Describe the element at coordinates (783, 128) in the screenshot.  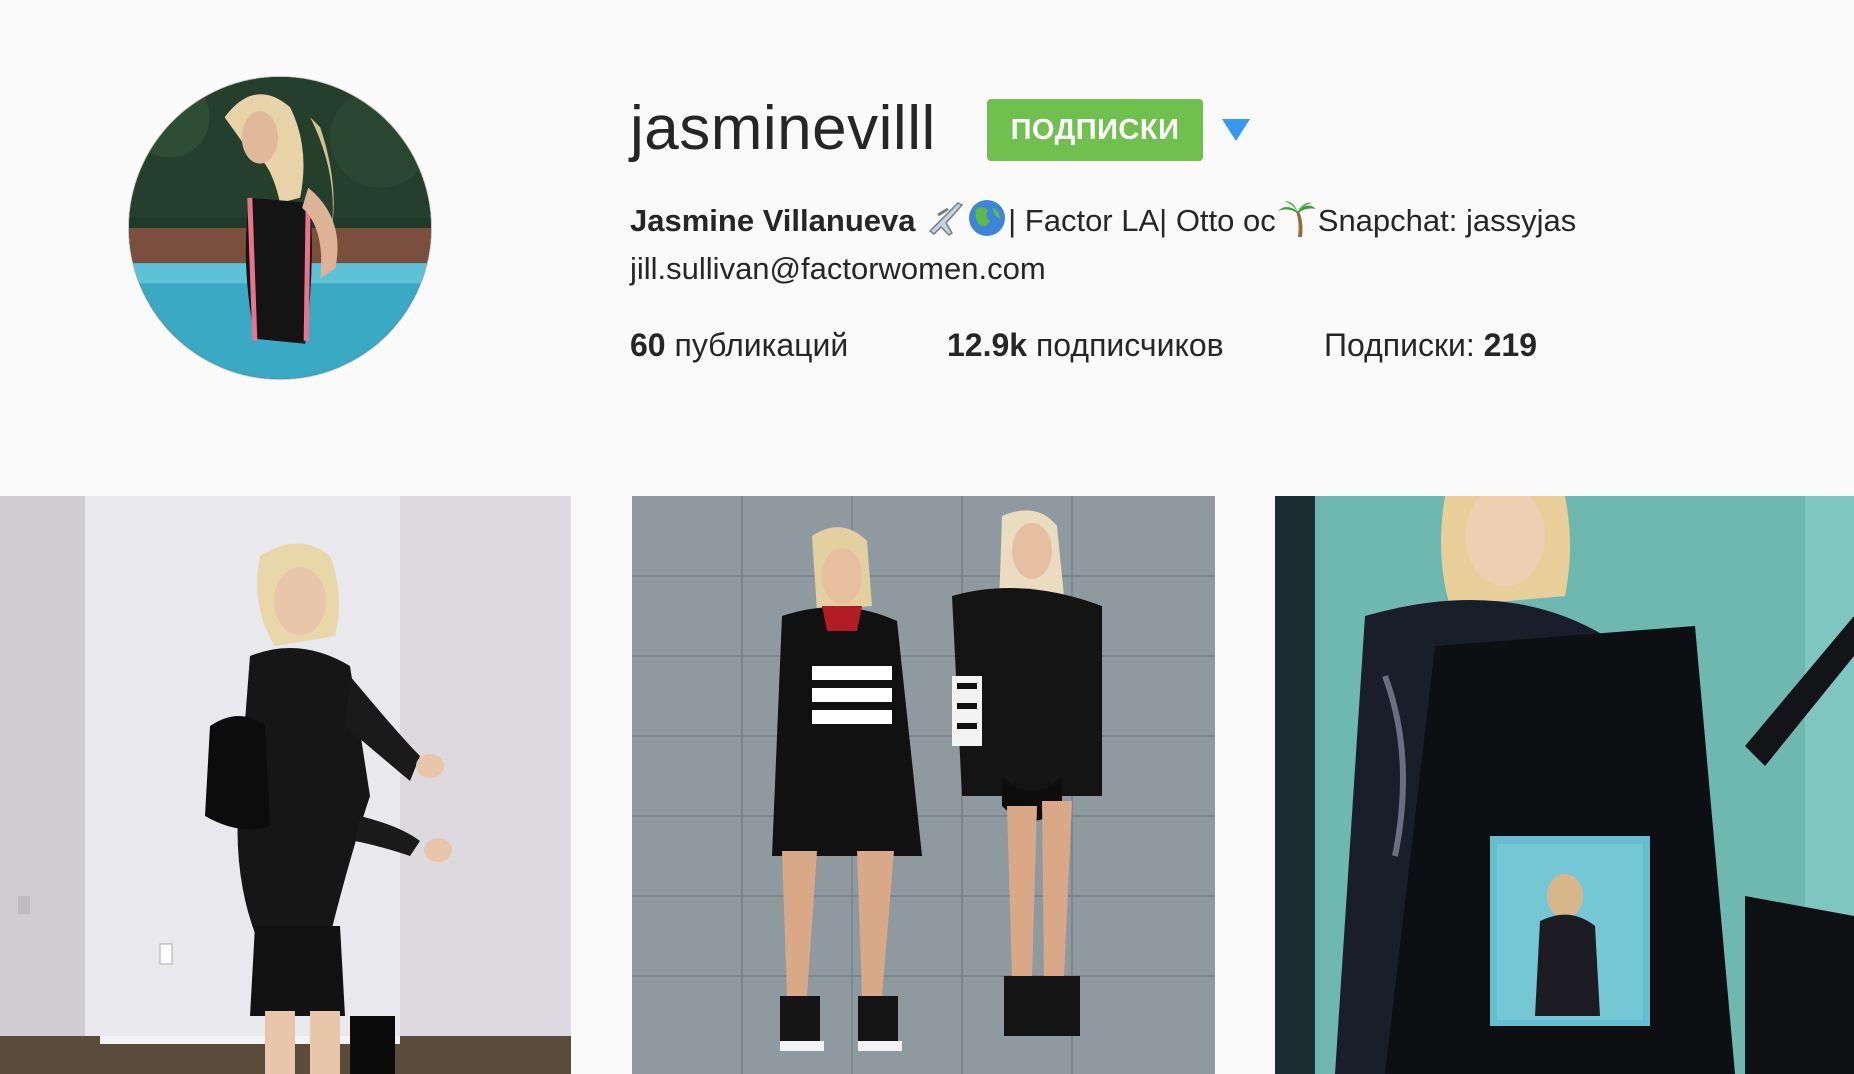
I see `profile-username: jasminevilll` at that location.